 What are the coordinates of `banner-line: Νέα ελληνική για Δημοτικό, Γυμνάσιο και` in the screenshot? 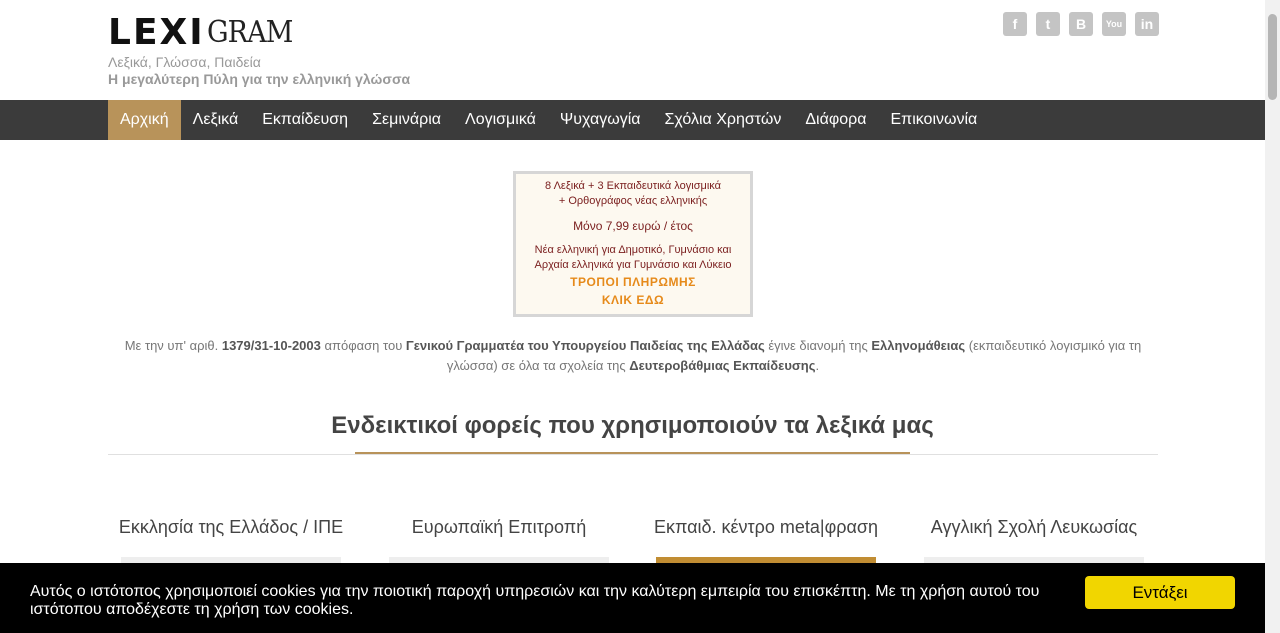 It's located at (633, 250).